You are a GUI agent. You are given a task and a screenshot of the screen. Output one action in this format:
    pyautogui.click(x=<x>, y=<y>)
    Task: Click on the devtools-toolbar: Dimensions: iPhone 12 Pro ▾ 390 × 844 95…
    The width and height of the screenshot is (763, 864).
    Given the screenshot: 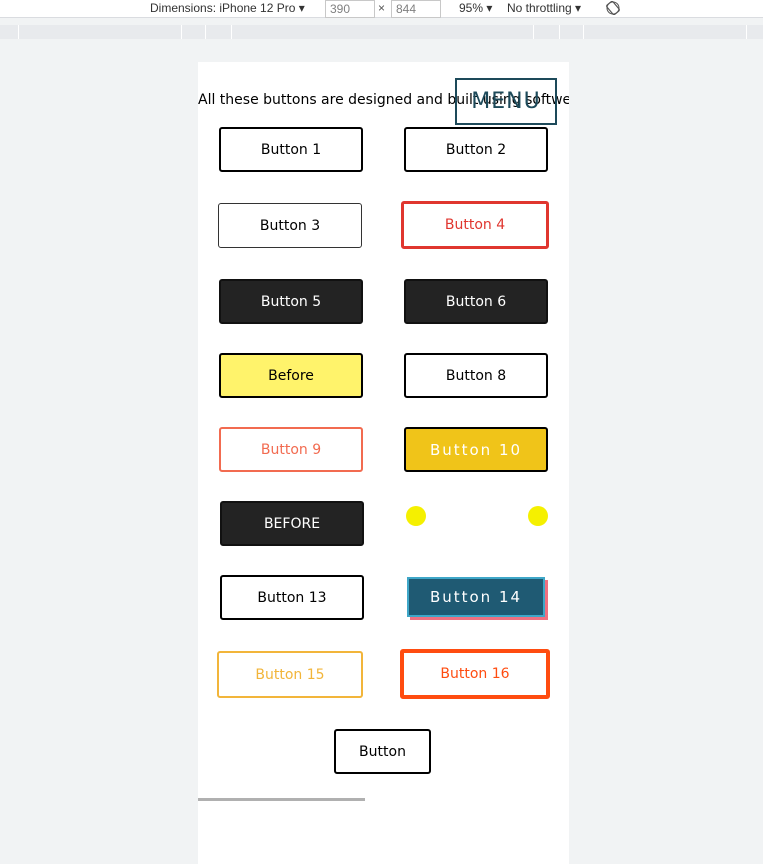 What is the action you would take?
    pyautogui.click(x=381, y=9)
    